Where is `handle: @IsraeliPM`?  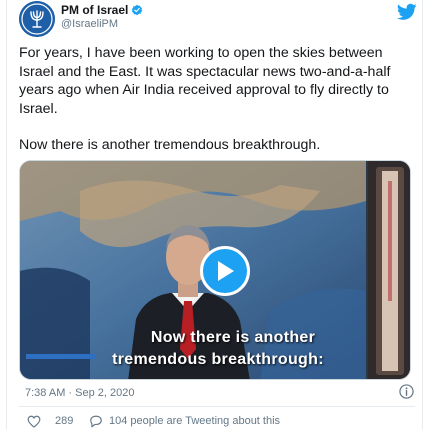 handle: @IsraeliPM is located at coordinates (102, 24).